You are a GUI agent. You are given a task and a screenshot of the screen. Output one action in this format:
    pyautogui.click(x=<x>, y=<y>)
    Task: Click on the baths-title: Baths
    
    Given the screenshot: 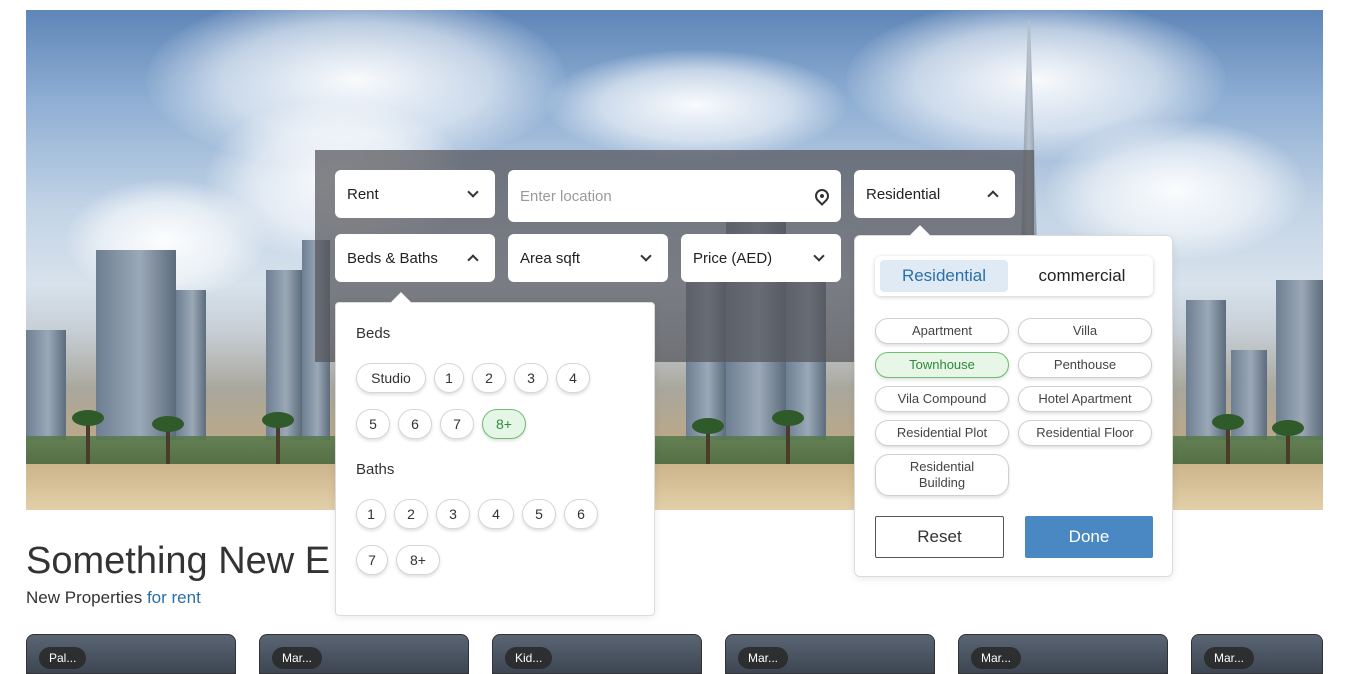 What is the action you would take?
    pyautogui.click(x=375, y=469)
    